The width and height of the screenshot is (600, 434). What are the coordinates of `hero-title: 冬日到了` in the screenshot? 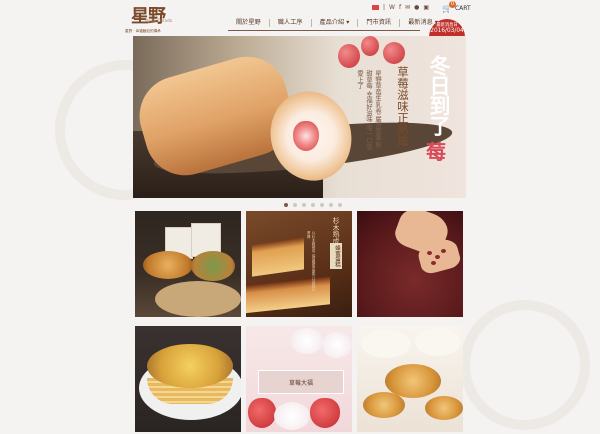 It's located at (439, 95).